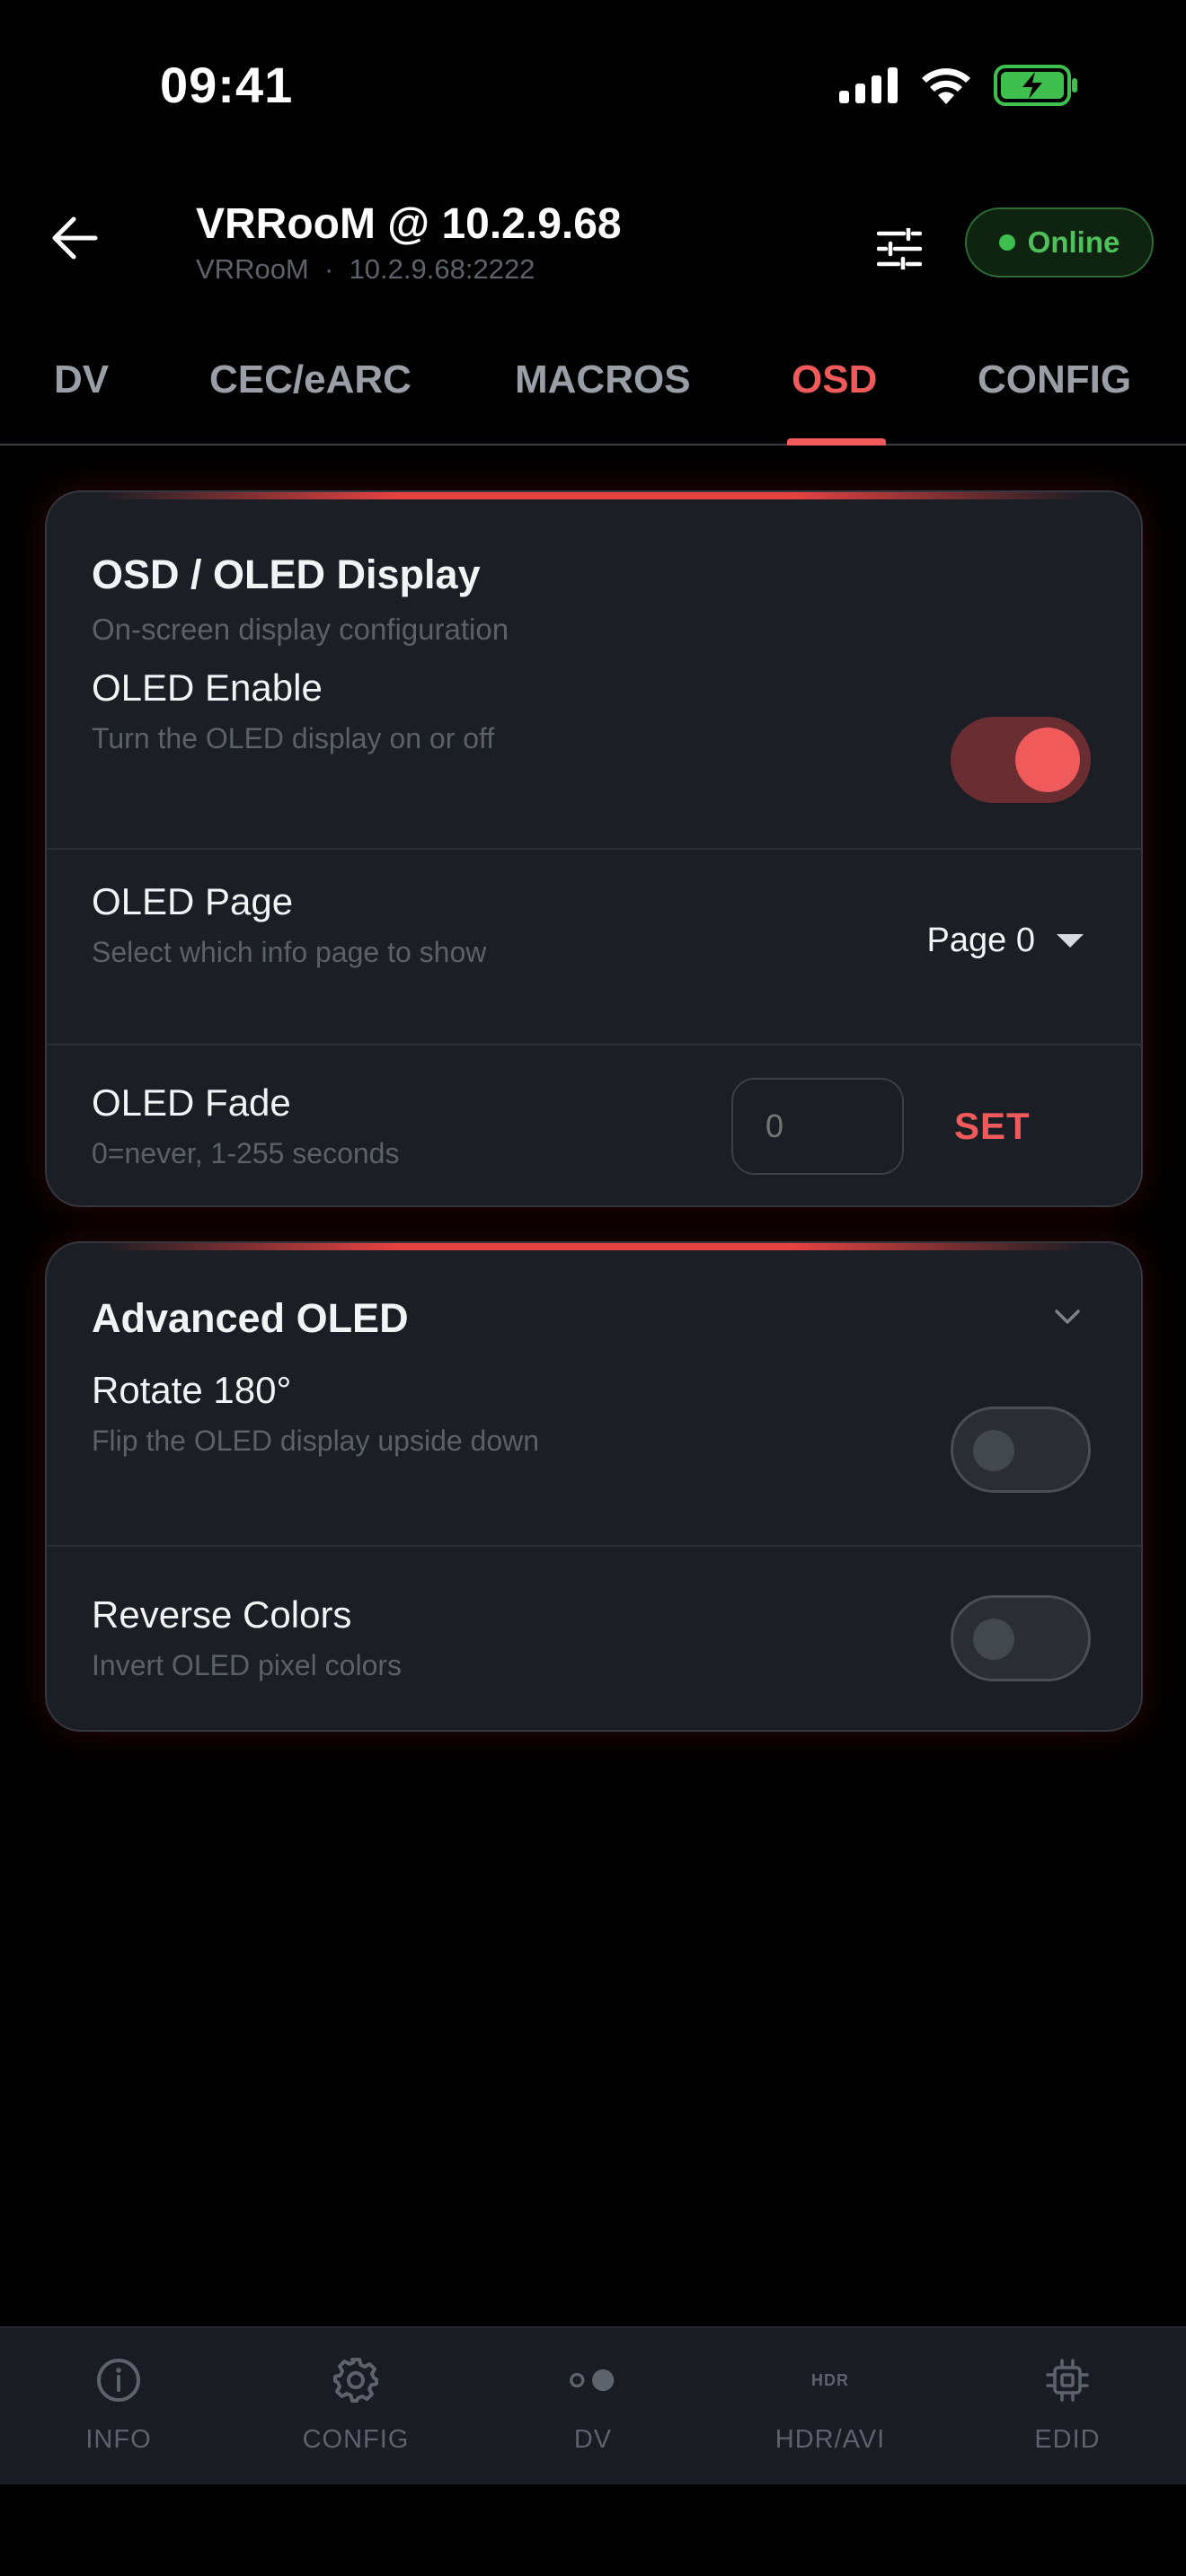 This screenshot has height=2576, width=1186. What do you see at coordinates (356, 2380) in the screenshot?
I see `gear-icon` at bounding box center [356, 2380].